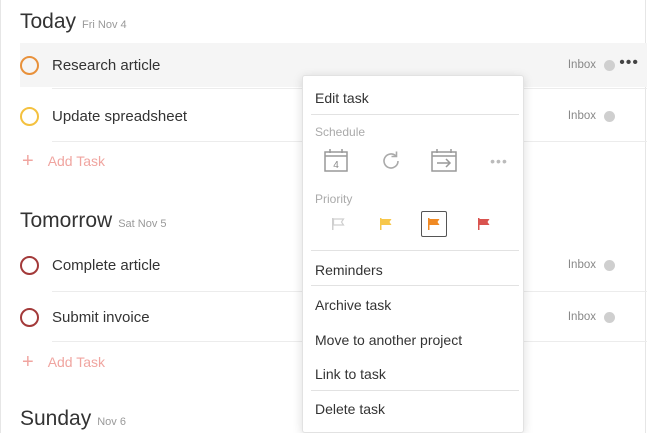 This screenshot has height=433, width=647. What do you see at coordinates (342, 98) in the screenshot?
I see `edit-task-menu-item: Edit task` at bounding box center [342, 98].